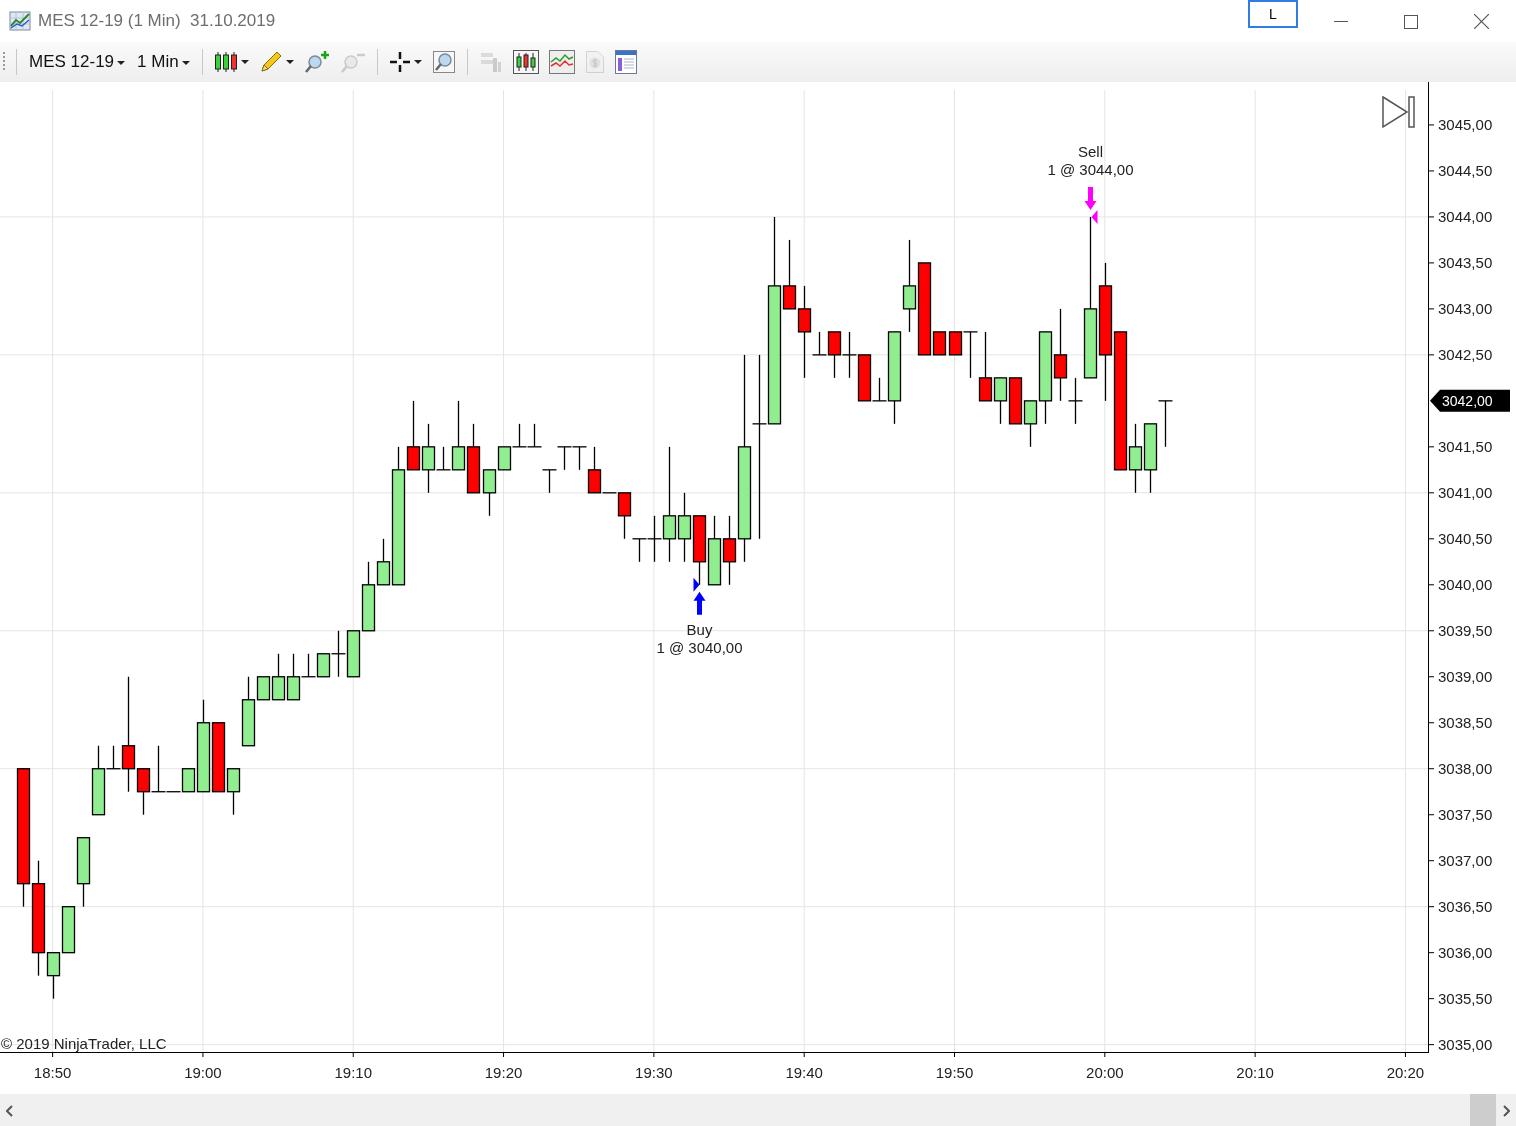  I want to click on time-axis-label: 20:10, so click(1255, 1072).